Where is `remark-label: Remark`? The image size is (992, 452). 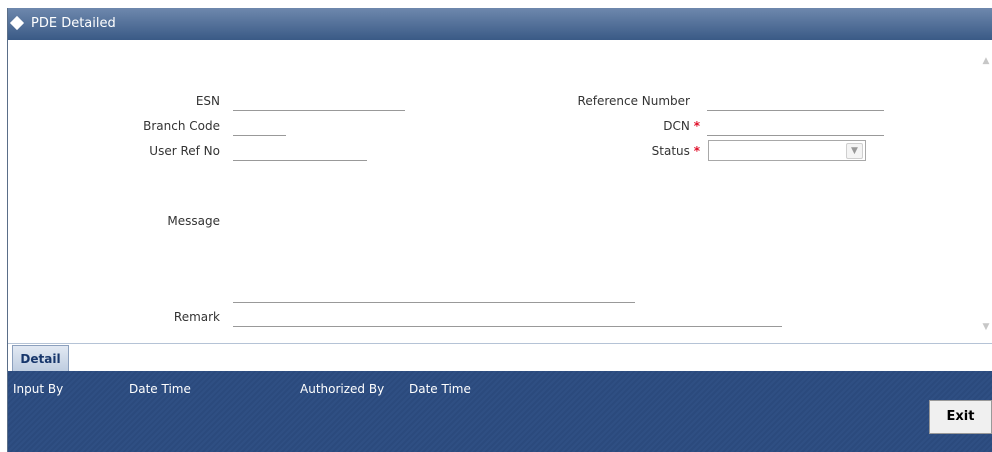 remark-label: Remark is located at coordinates (196, 317).